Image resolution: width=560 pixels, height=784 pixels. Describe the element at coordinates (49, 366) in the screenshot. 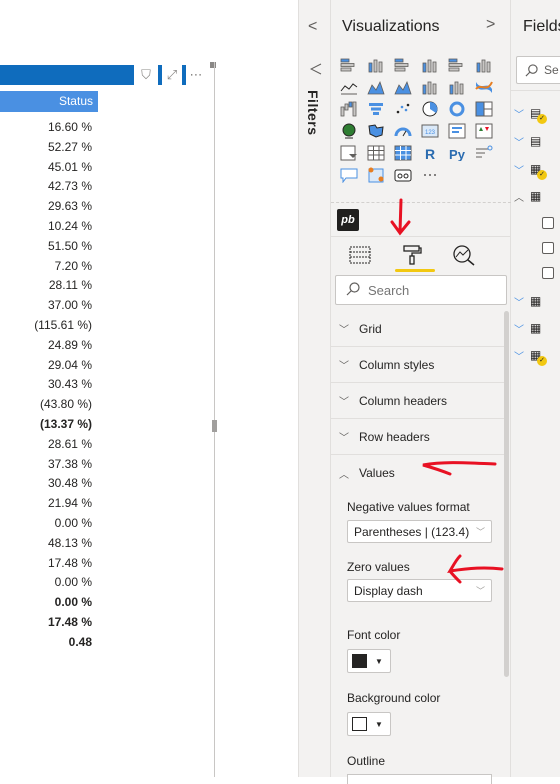

I see `table-row: 29.04 %` at that location.